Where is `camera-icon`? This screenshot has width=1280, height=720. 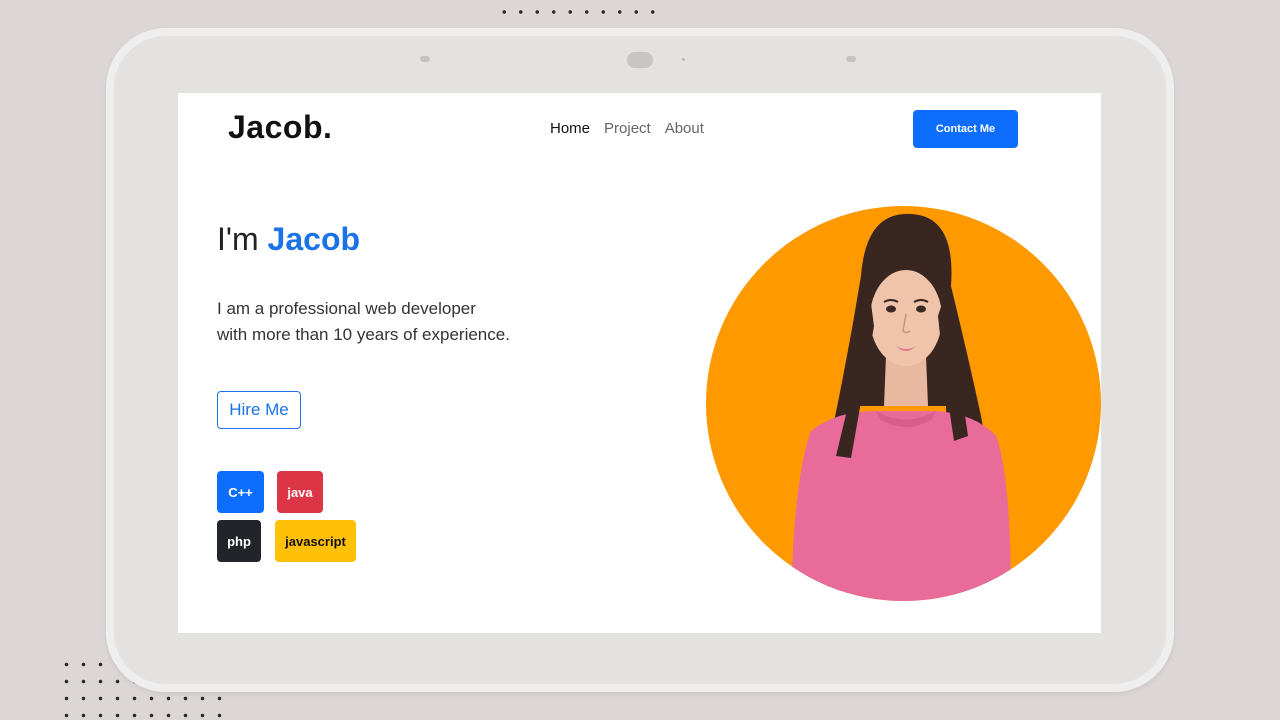
camera-icon is located at coordinates (640, 60).